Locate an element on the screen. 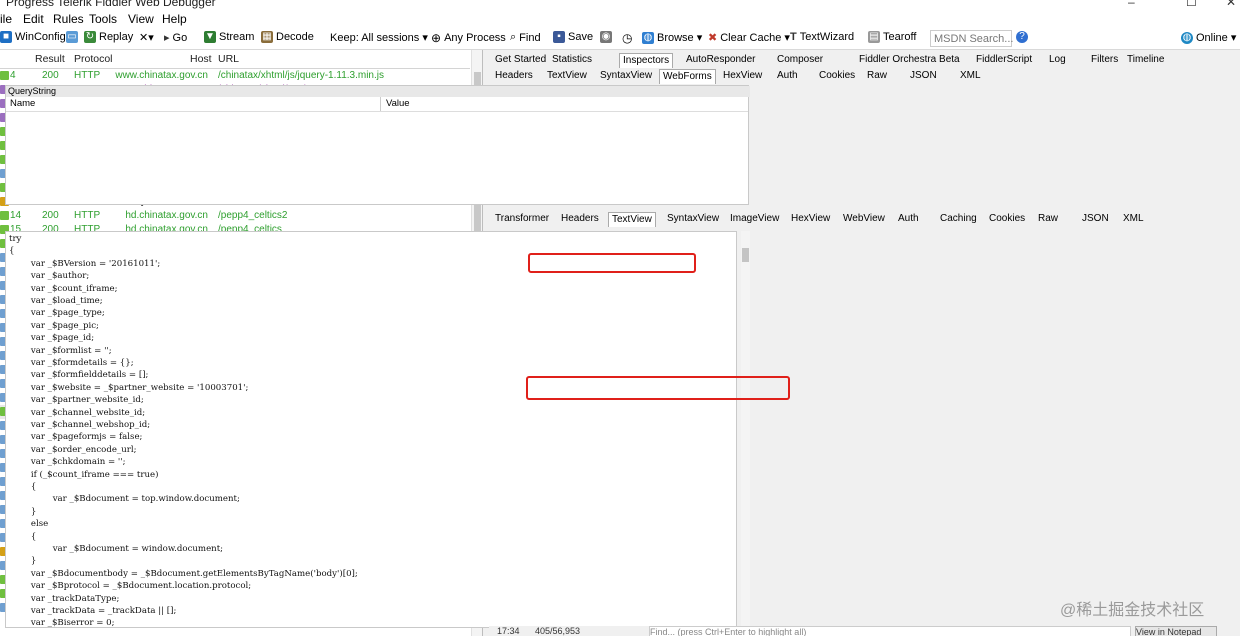  tab-fiddler-orchestra-beta: Fiddler Orchestra Beta is located at coordinates (909, 60).